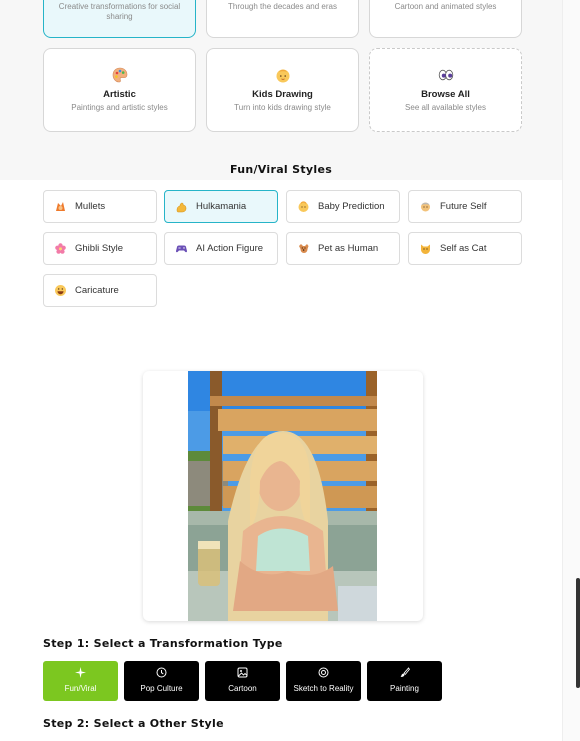  Describe the element at coordinates (446, 75) in the screenshot. I see `eyes-icon` at that location.